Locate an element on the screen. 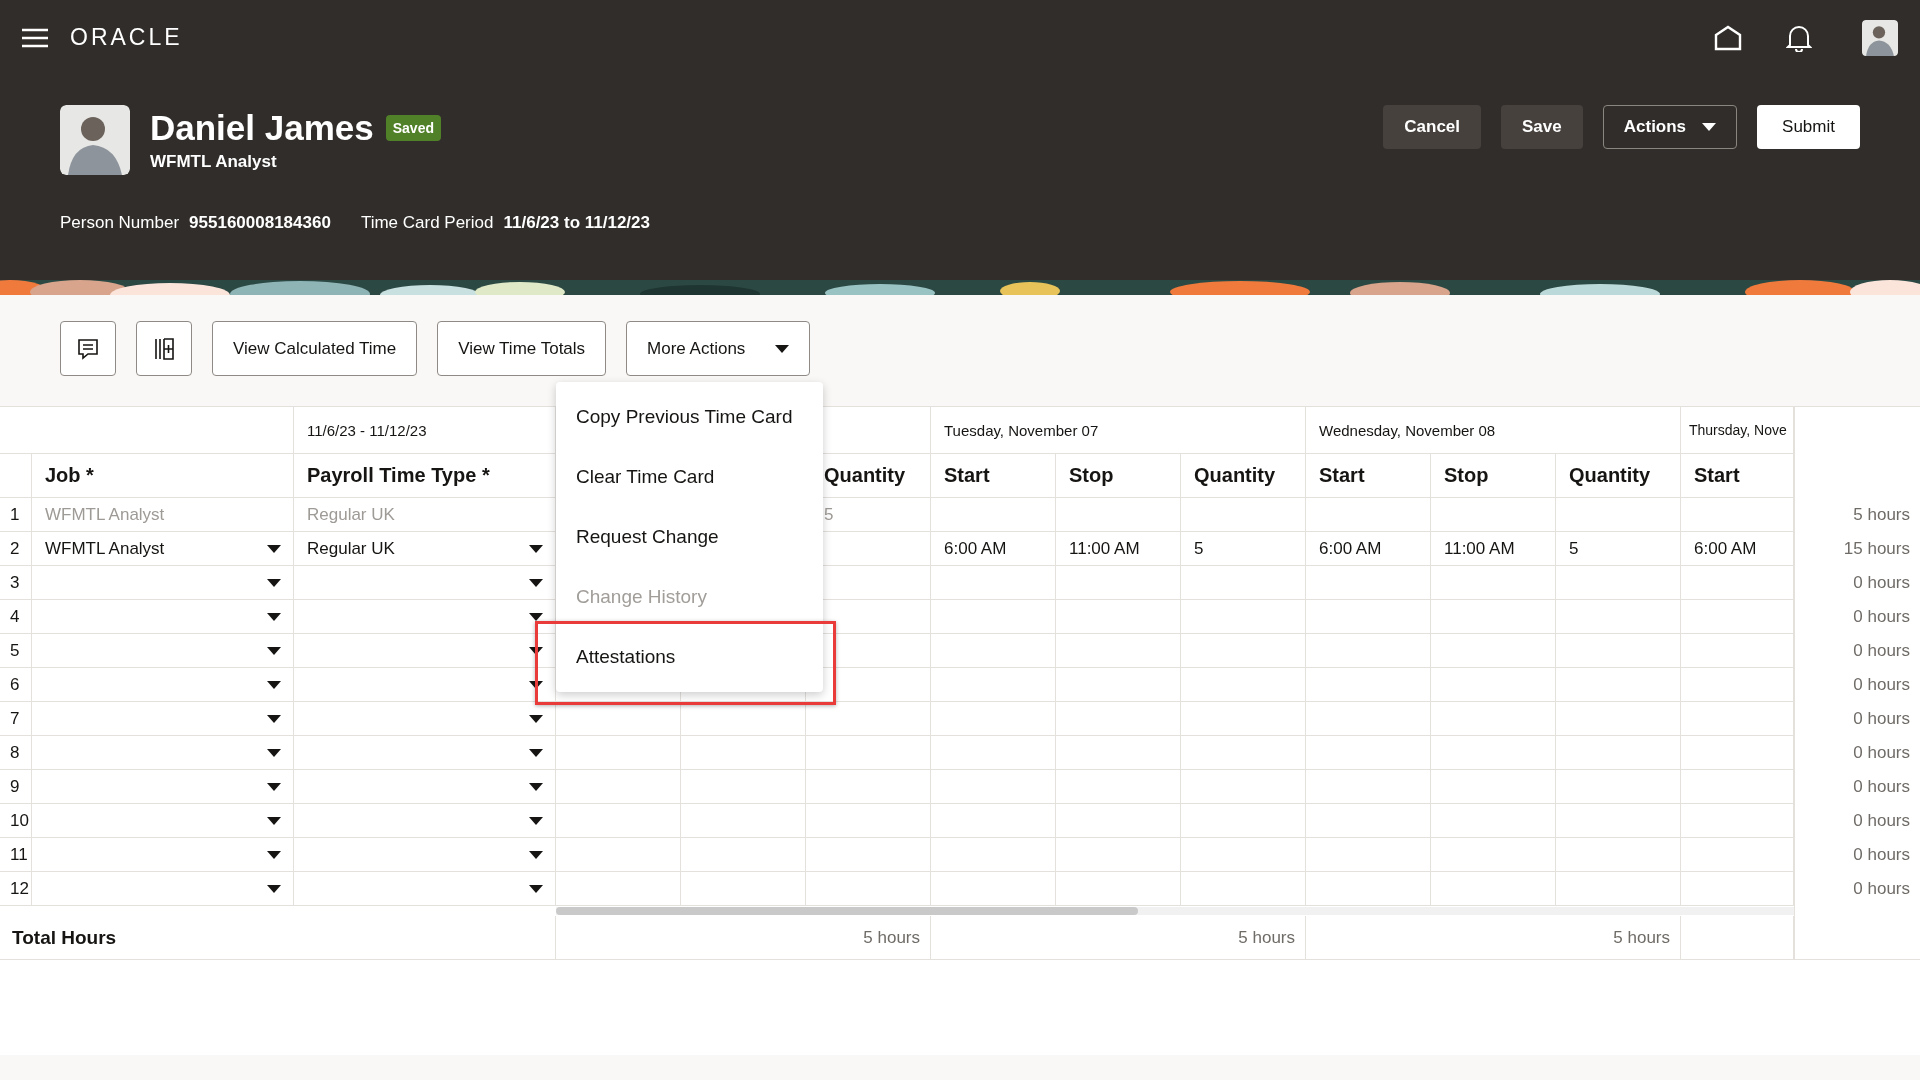  row-number: 2 is located at coordinates (16, 549).